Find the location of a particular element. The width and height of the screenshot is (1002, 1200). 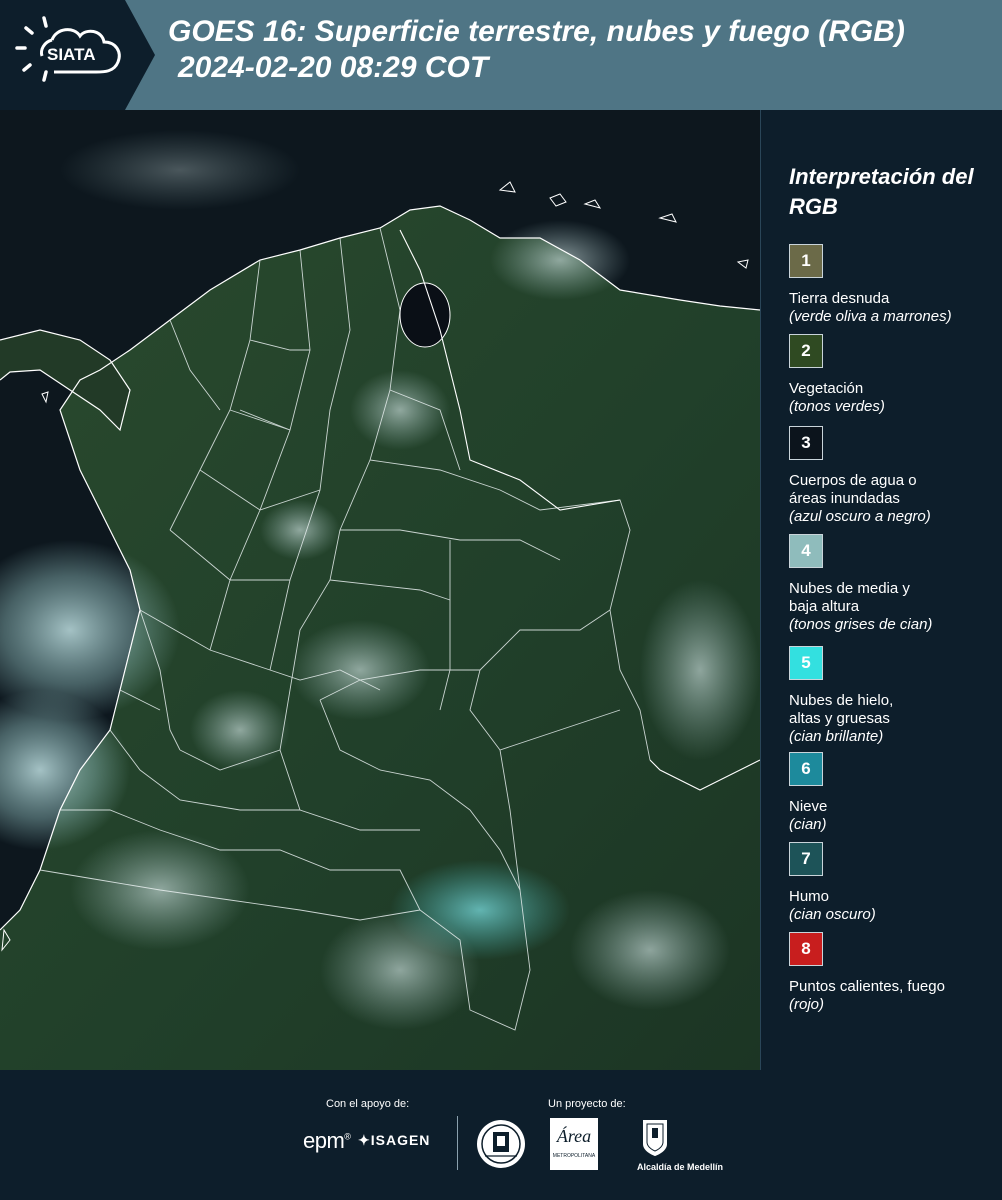

support-label: Con el apoyo de: is located at coordinates (368, 1104).